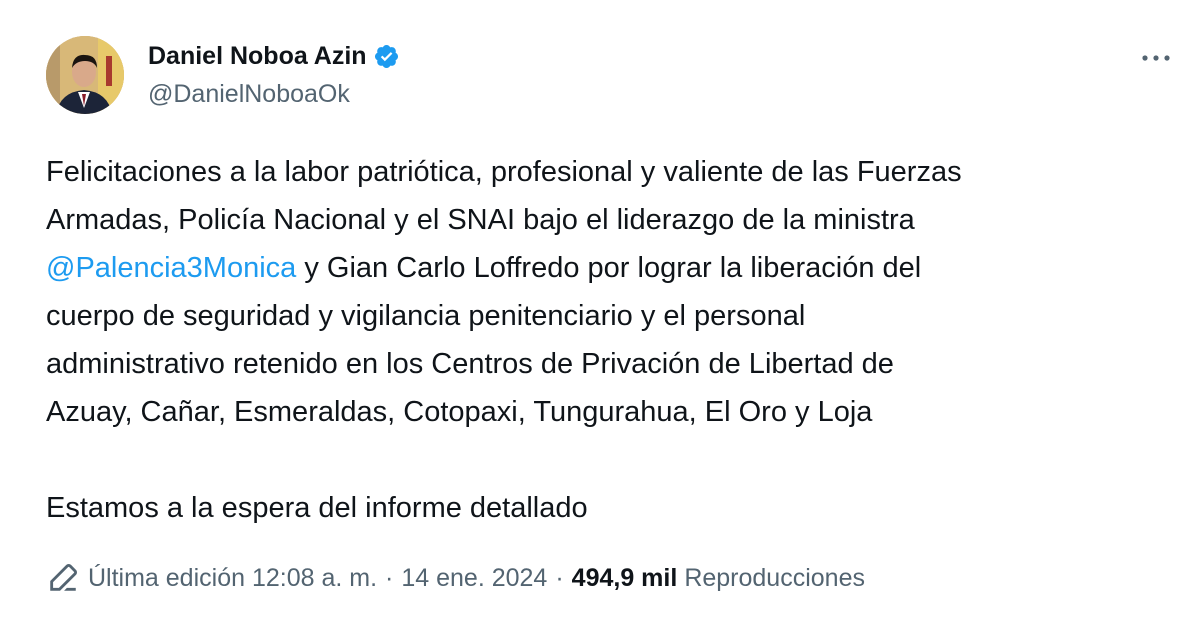 The height and width of the screenshot is (630, 1200). I want to click on avatar, so click(85, 75).